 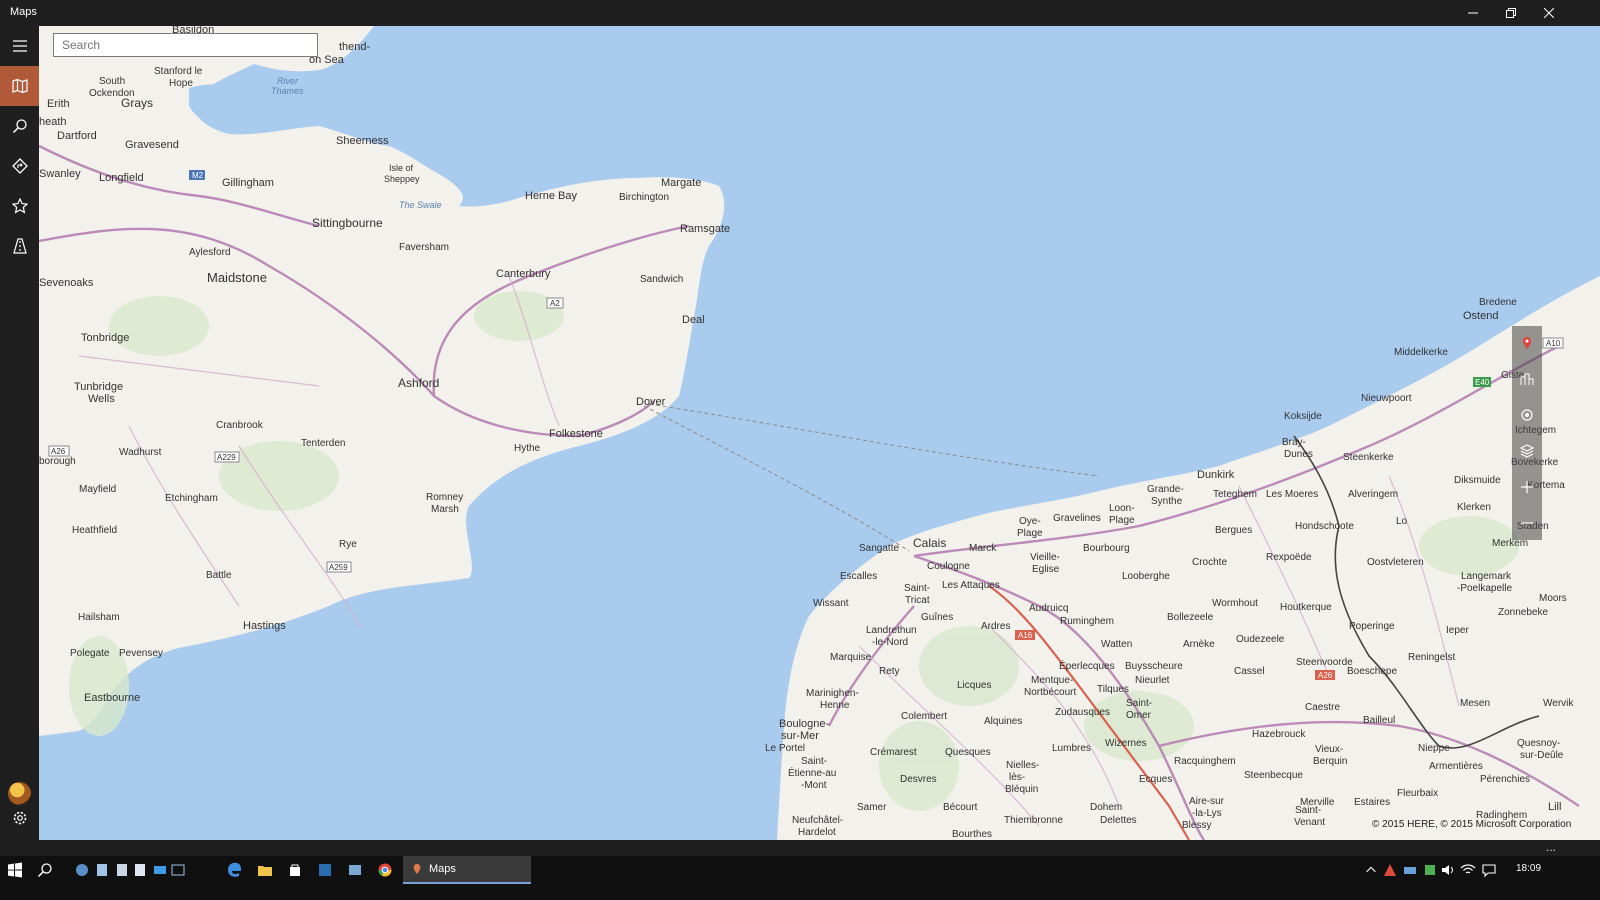 What do you see at coordinates (235, 870) in the screenshot?
I see `edge-icon` at bounding box center [235, 870].